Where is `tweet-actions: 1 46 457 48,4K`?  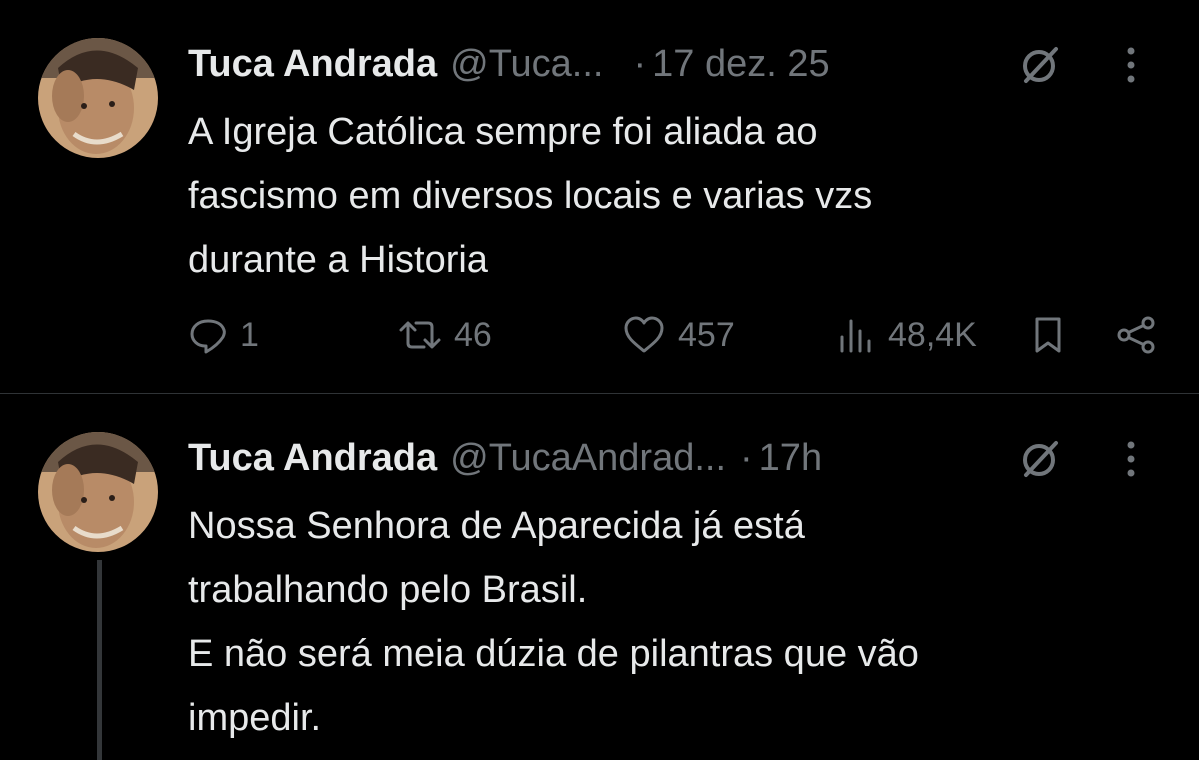 tweet-actions: 1 46 457 48,4K is located at coordinates (678, 335).